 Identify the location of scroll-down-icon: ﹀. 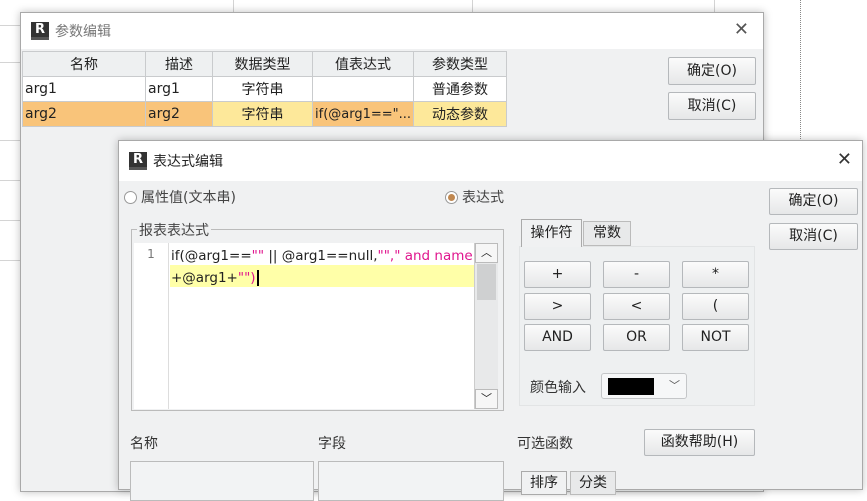
(486, 399).